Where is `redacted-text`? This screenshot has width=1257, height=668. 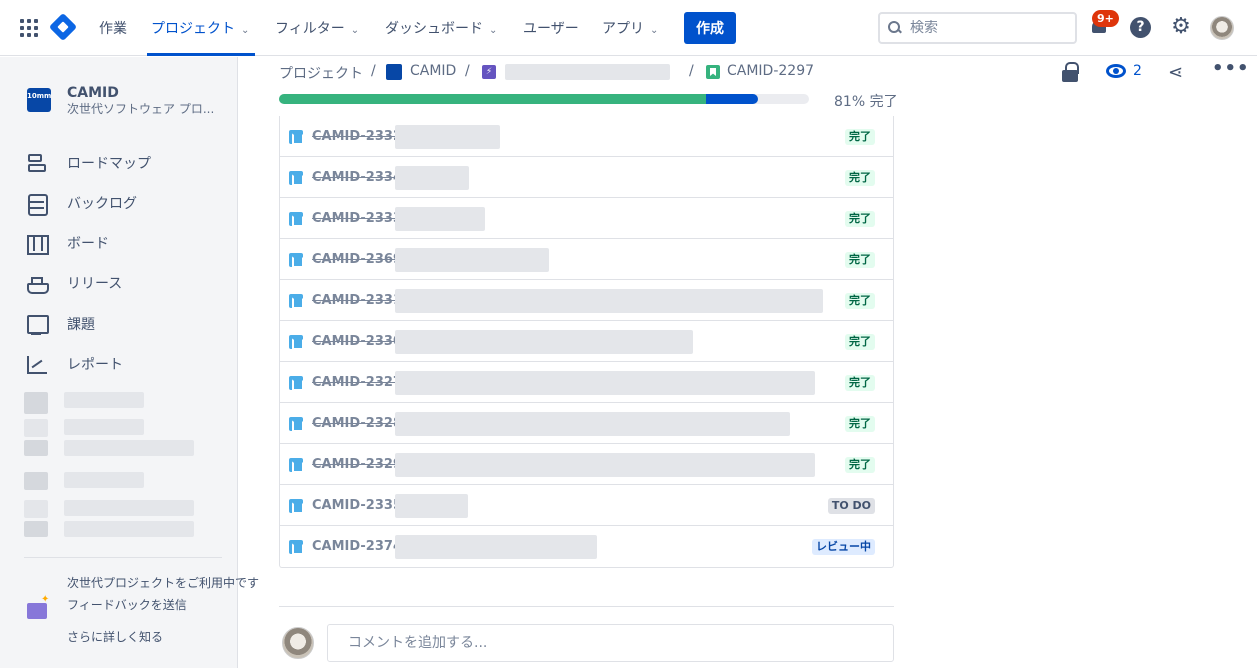
redacted-text is located at coordinates (104, 427).